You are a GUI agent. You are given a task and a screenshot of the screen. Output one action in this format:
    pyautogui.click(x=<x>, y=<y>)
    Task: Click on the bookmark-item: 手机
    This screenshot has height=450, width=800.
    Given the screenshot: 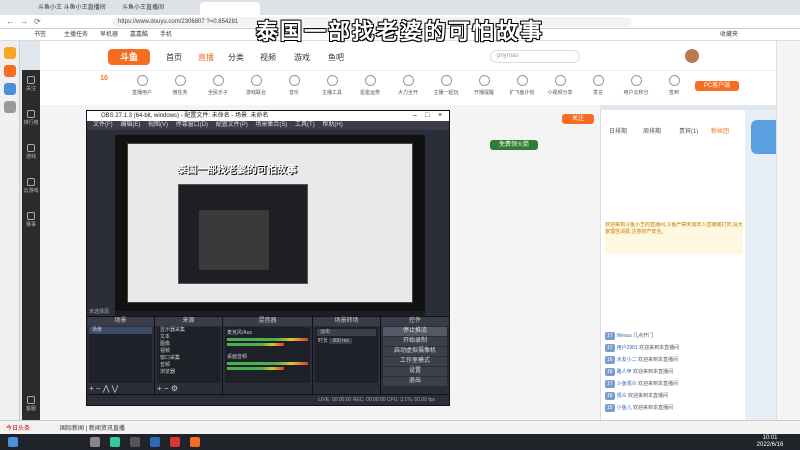 What is the action you would take?
    pyautogui.click(x=166, y=35)
    